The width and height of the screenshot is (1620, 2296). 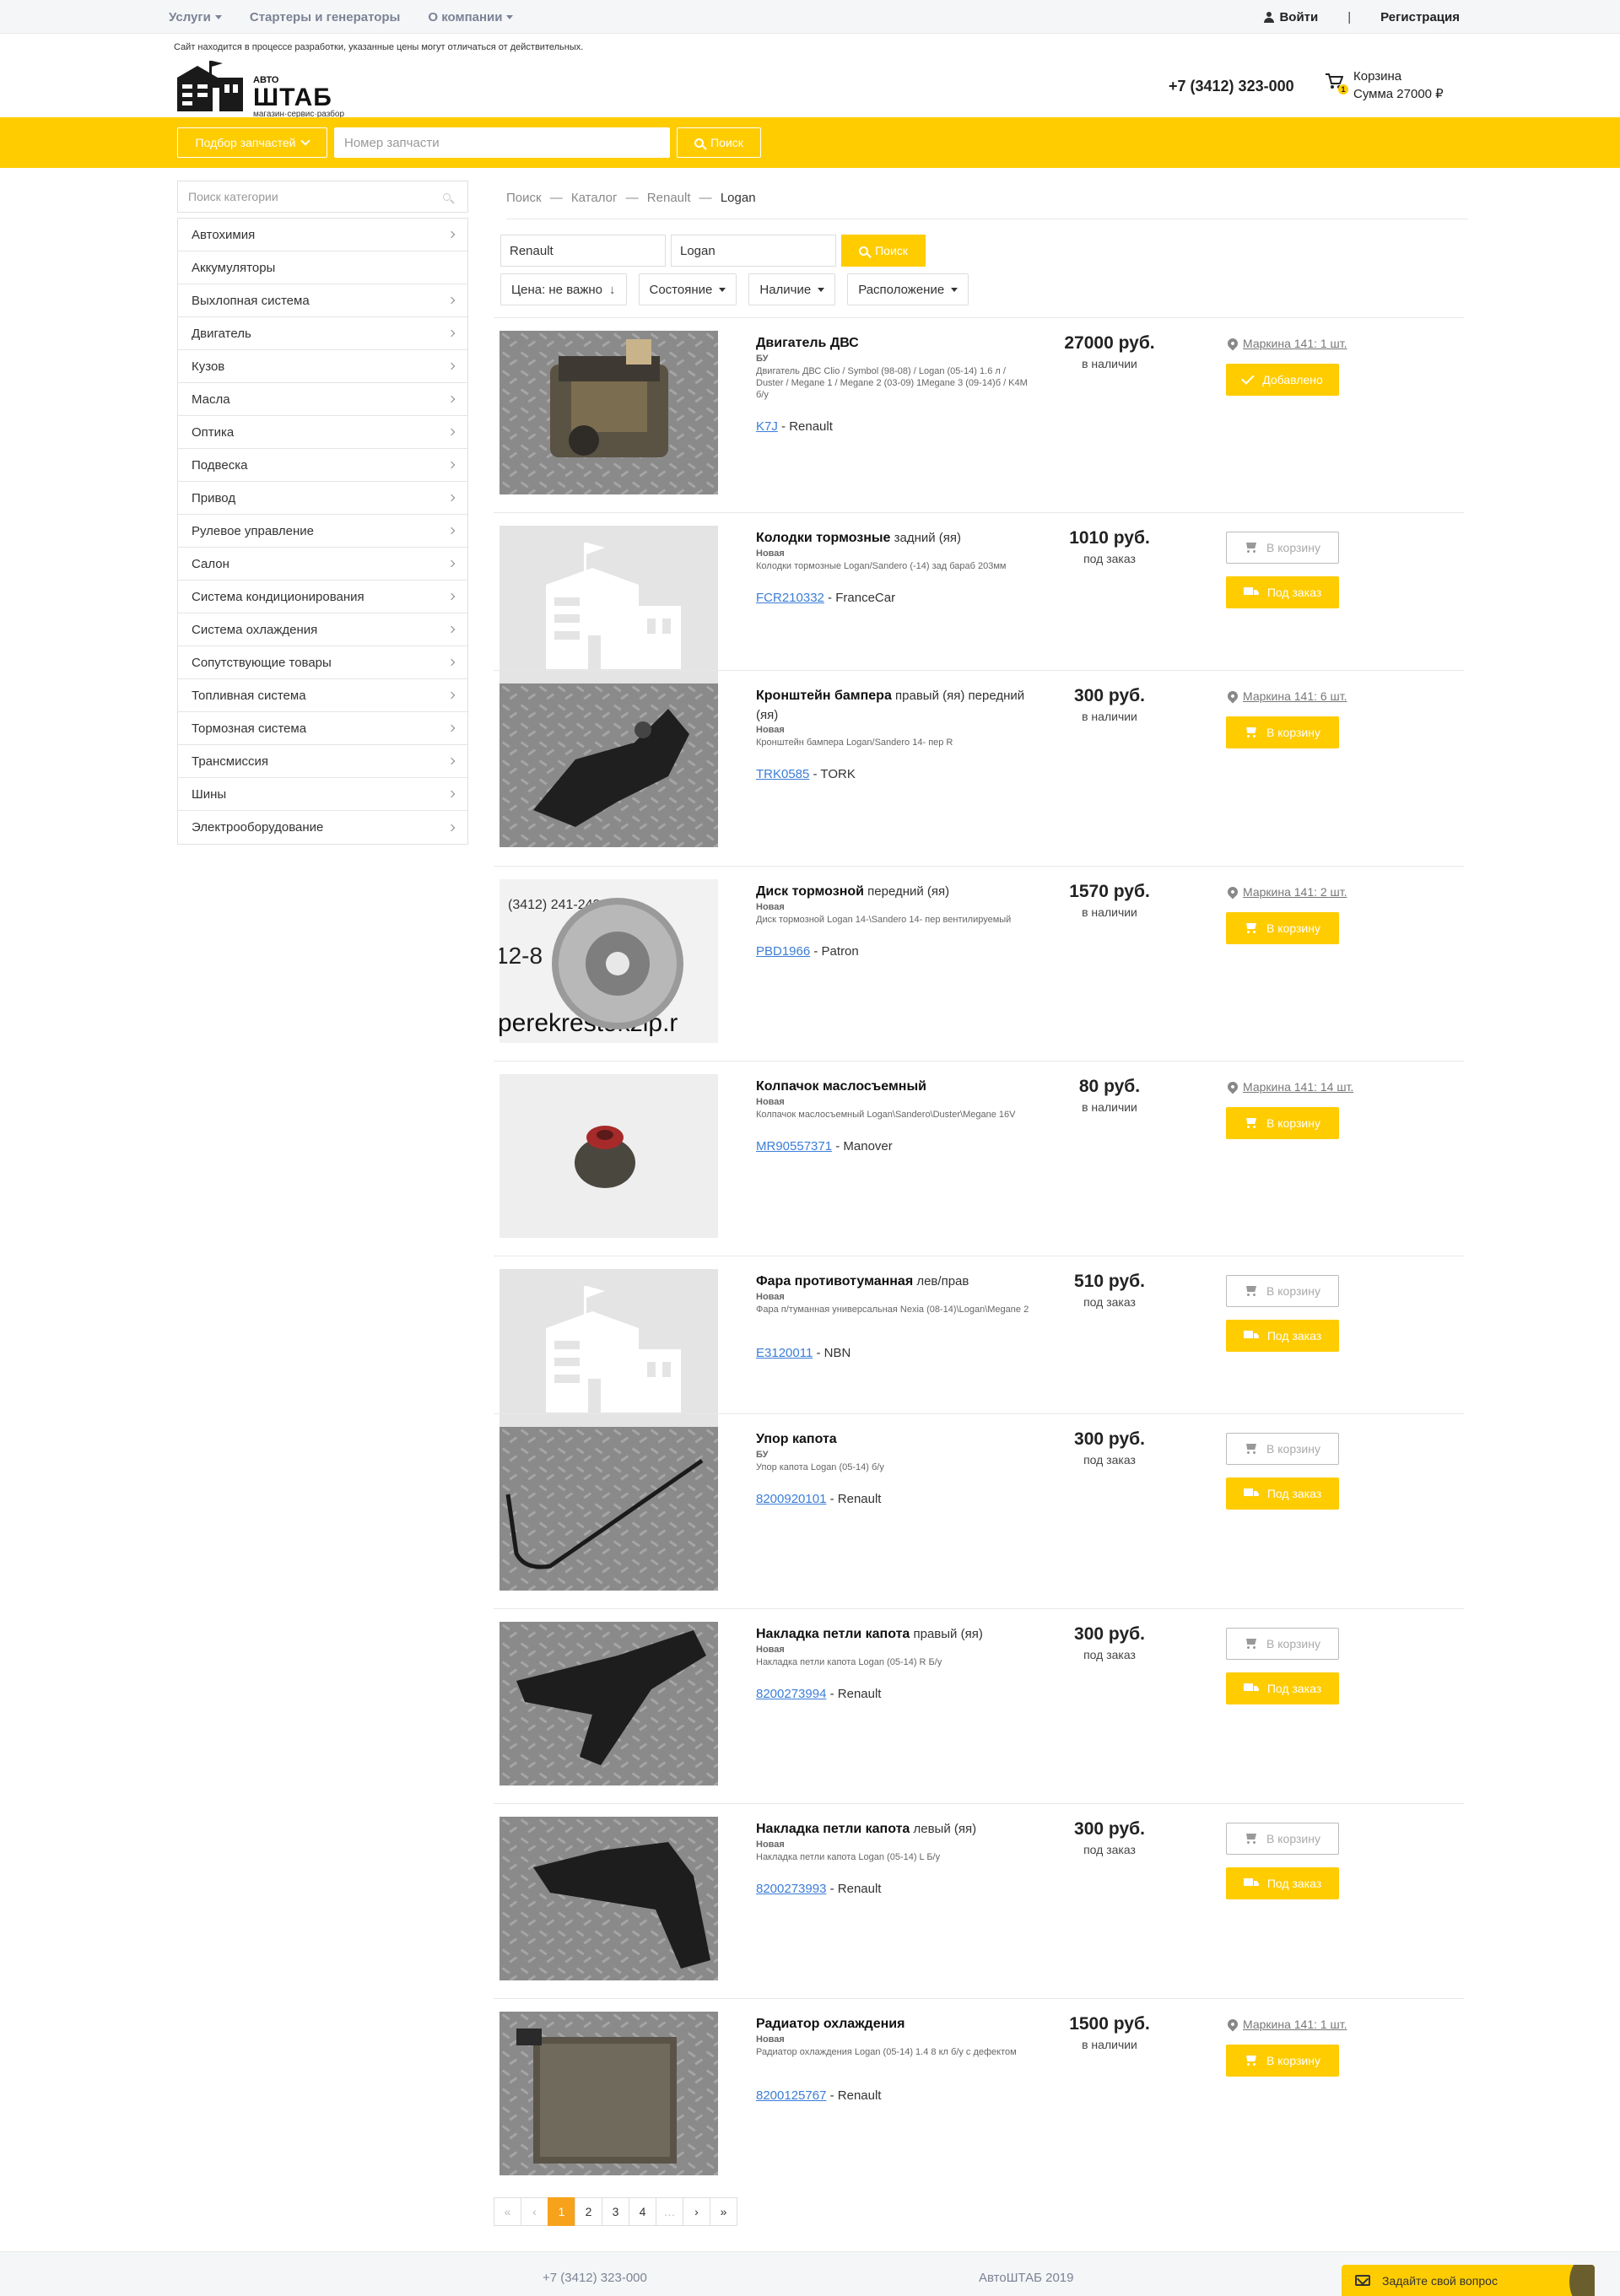 I want to click on sidebar-category-item: Автохимия, so click(x=322, y=235).